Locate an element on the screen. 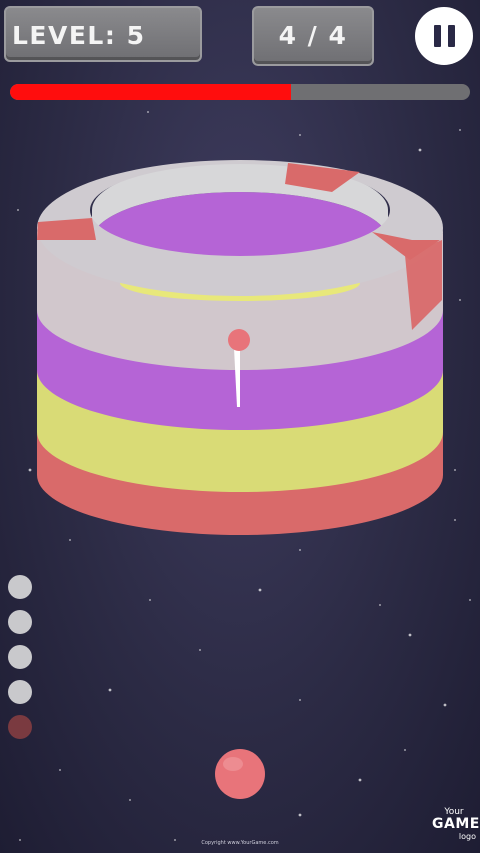 The image size is (480, 853). level-progress-fill is located at coordinates (150, 92).